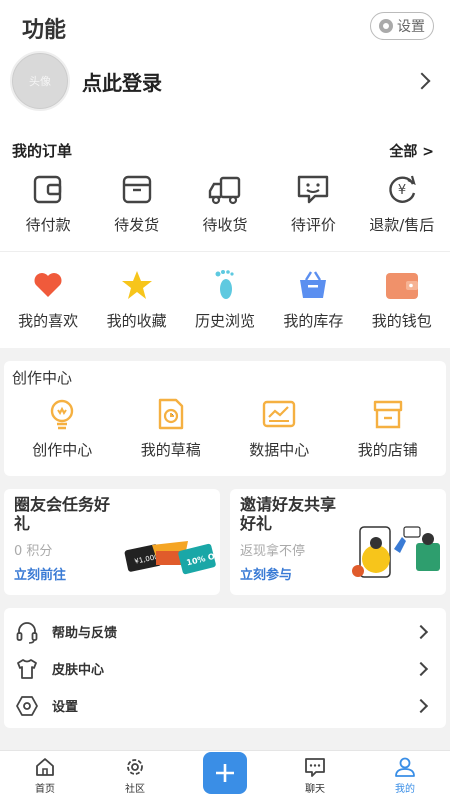  I want to click on login-row: 头像 点此登录, so click(225, 81).